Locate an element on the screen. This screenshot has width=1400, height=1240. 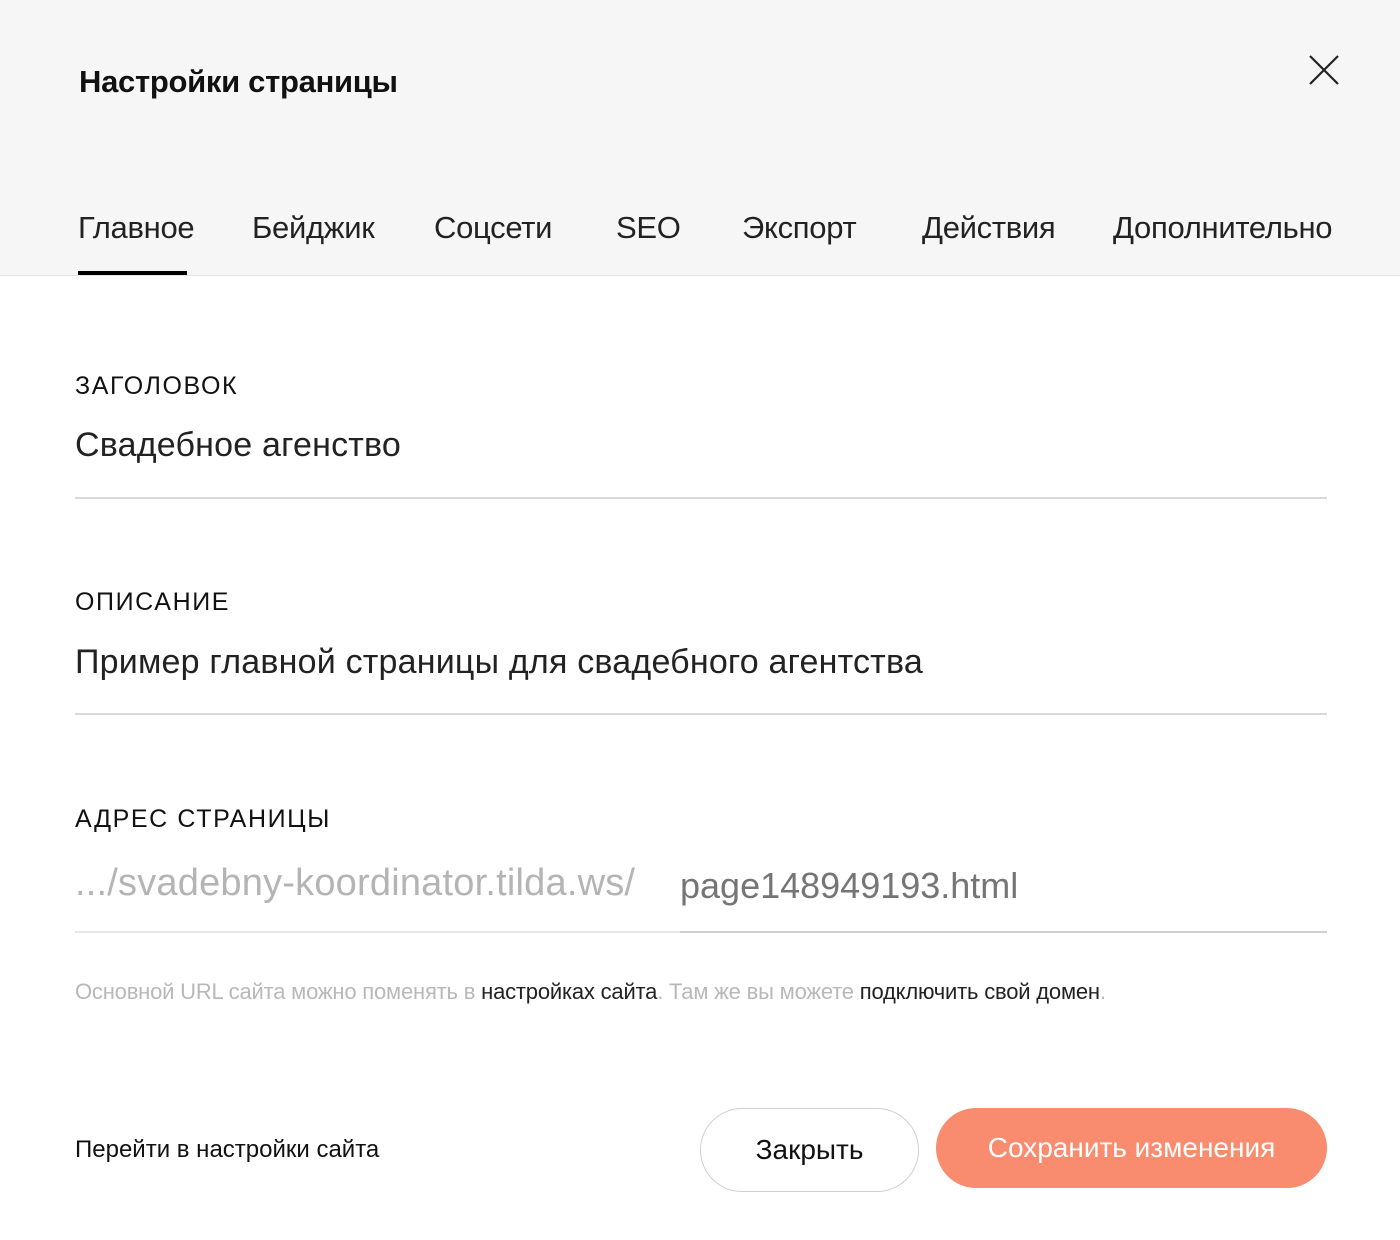
site-settings-hint-link: настройках сайта is located at coordinates (569, 991).